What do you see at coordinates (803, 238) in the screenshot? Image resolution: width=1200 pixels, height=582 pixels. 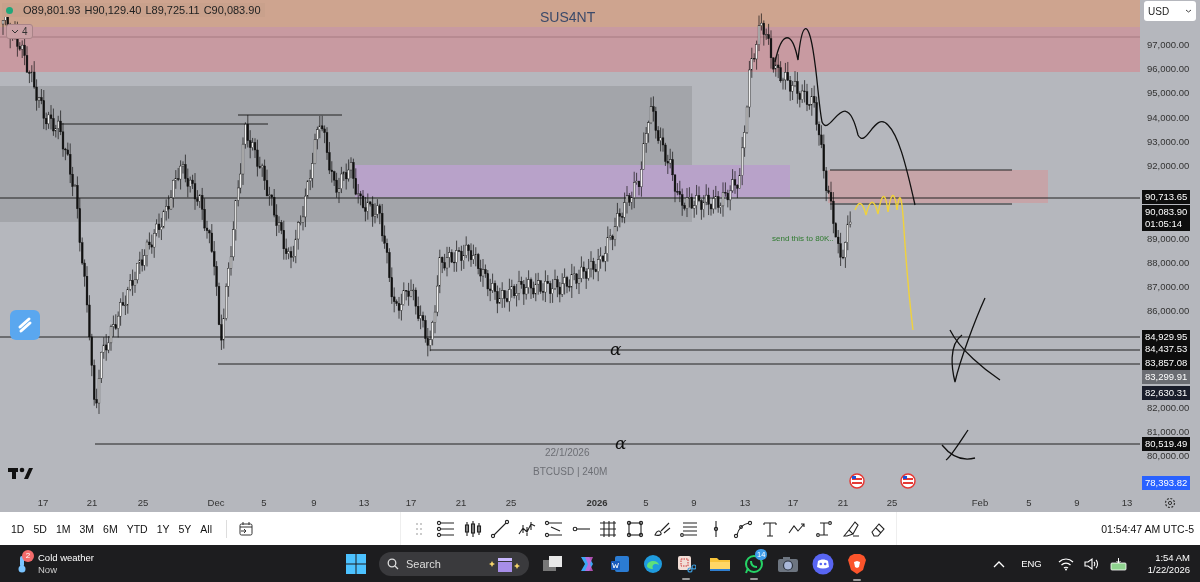 I see `chart-note: send this to 80K..` at bounding box center [803, 238].